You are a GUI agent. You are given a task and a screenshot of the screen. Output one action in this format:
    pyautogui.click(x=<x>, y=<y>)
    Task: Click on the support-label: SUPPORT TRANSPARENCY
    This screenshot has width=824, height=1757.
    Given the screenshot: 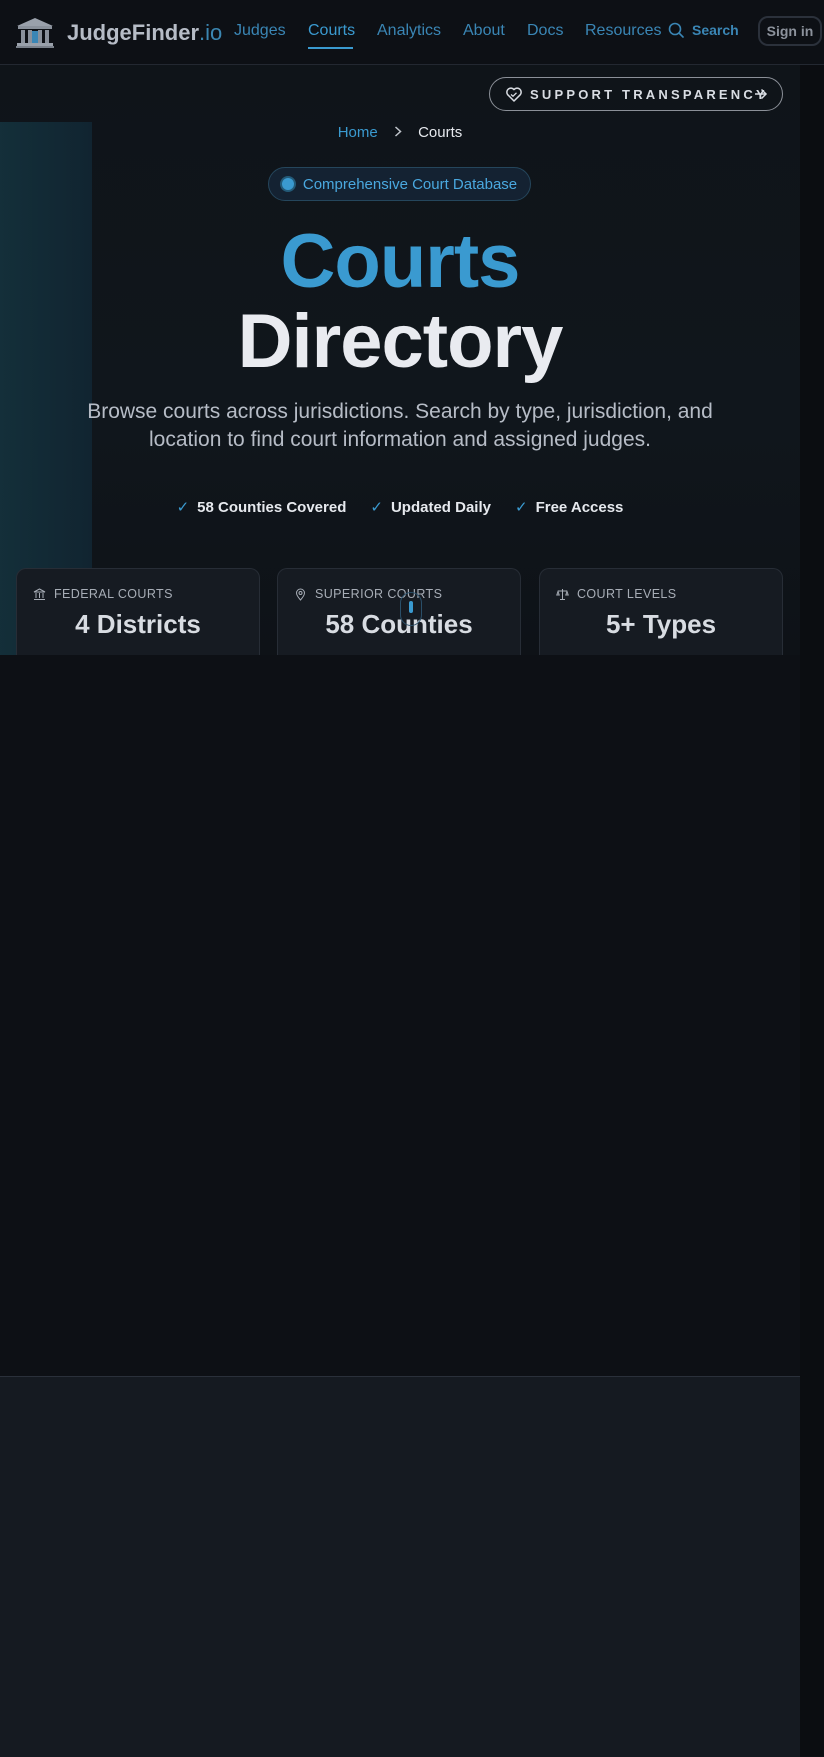 What is the action you would take?
    pyautogui.click(x=649, y=94)
    